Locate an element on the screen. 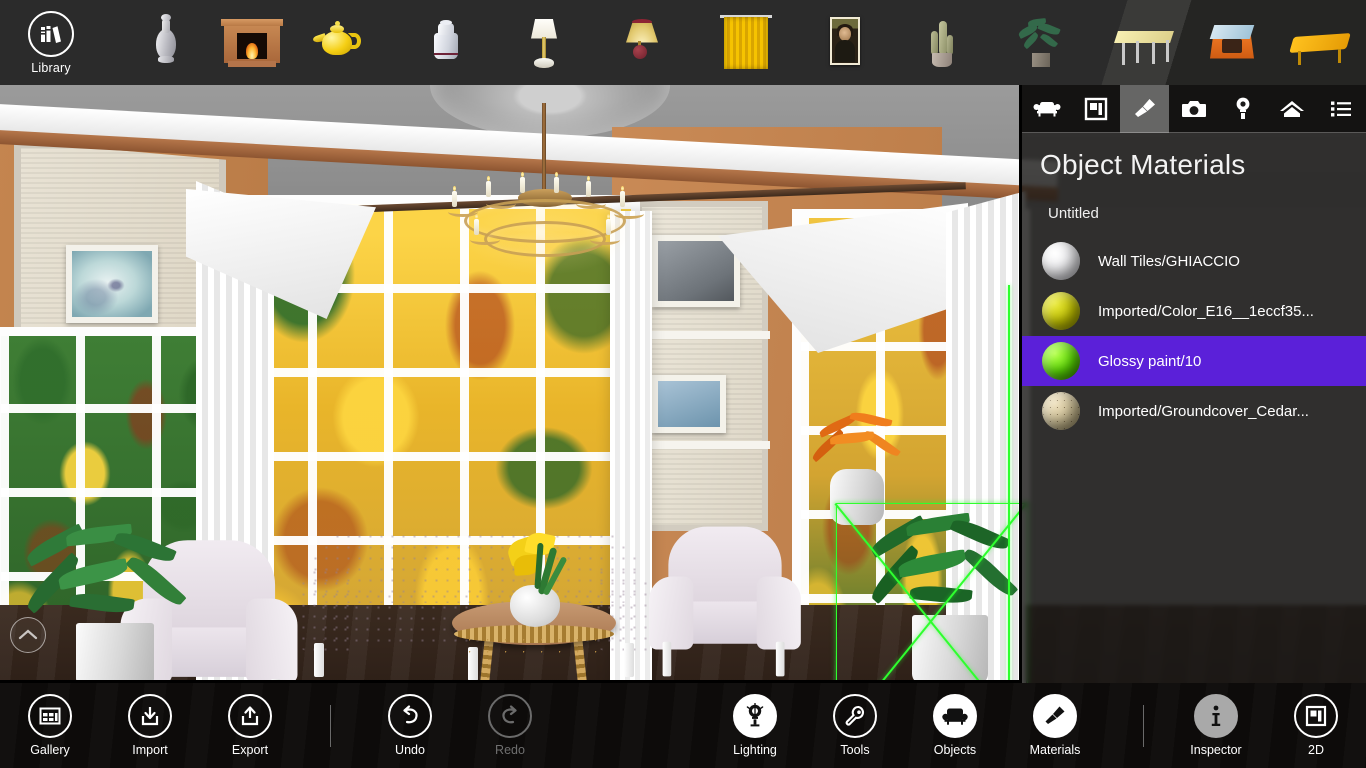 Image resolution: width=1366 pixels, height=768 pixels. object-thumb-yellow-table is located at coordinates (1320, 42).